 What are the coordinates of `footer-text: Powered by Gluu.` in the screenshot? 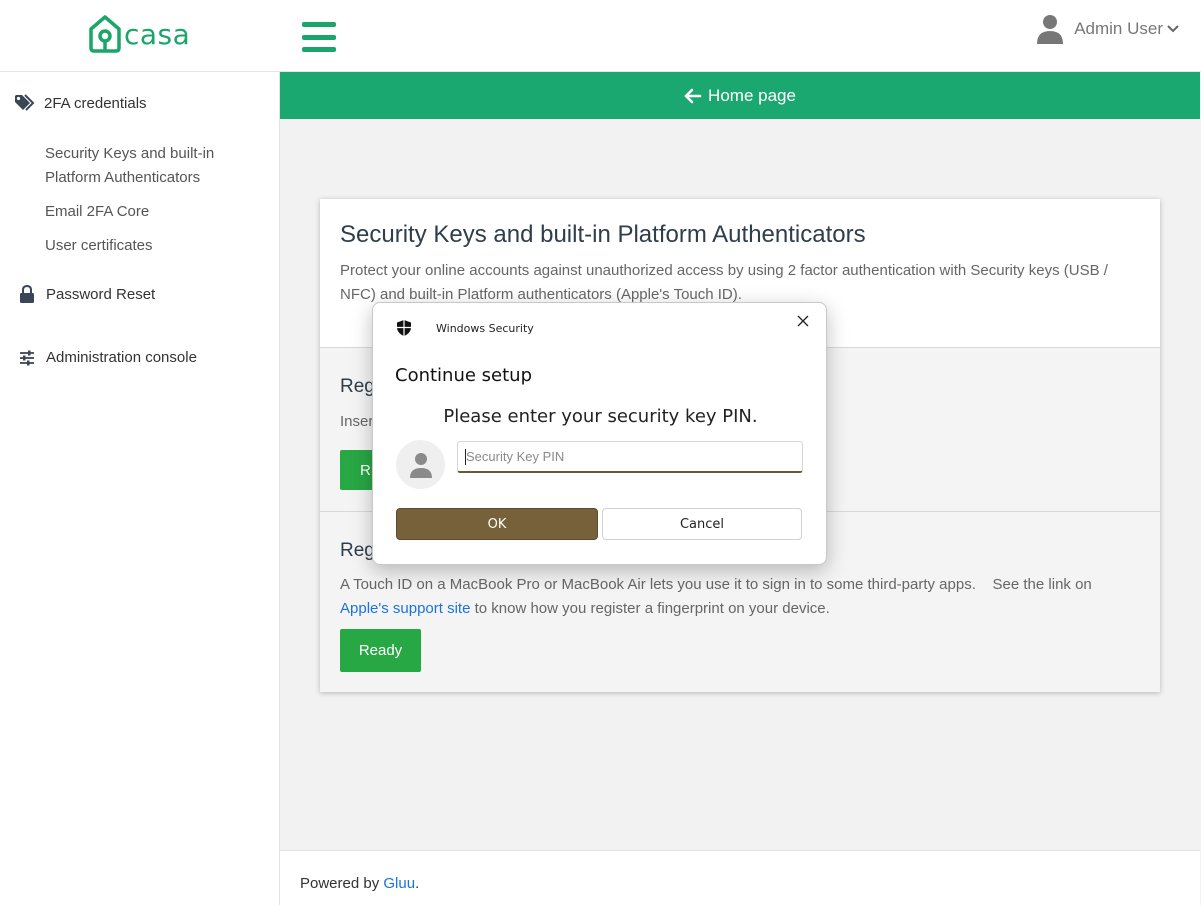 It's located at (359, 883).